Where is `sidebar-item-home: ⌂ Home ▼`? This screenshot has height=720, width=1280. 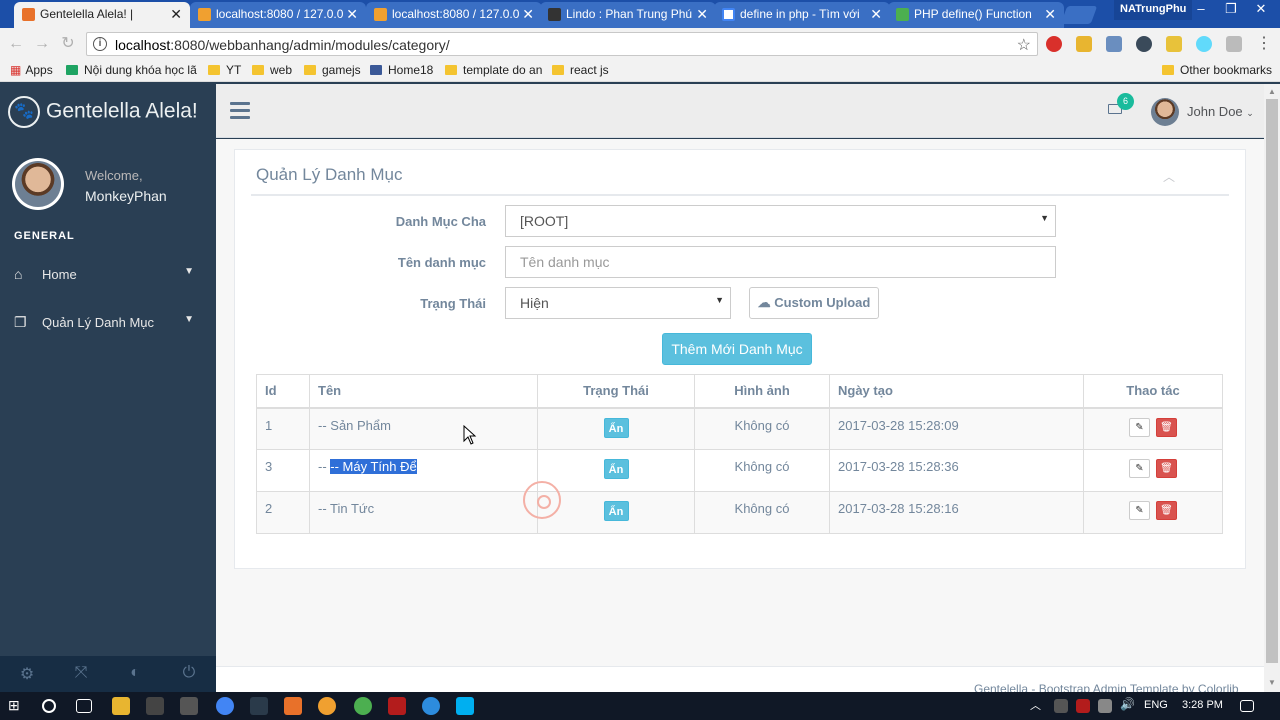
sidebar-item-home: ⌂ Home ▼ is located at coordinates (109, 277).